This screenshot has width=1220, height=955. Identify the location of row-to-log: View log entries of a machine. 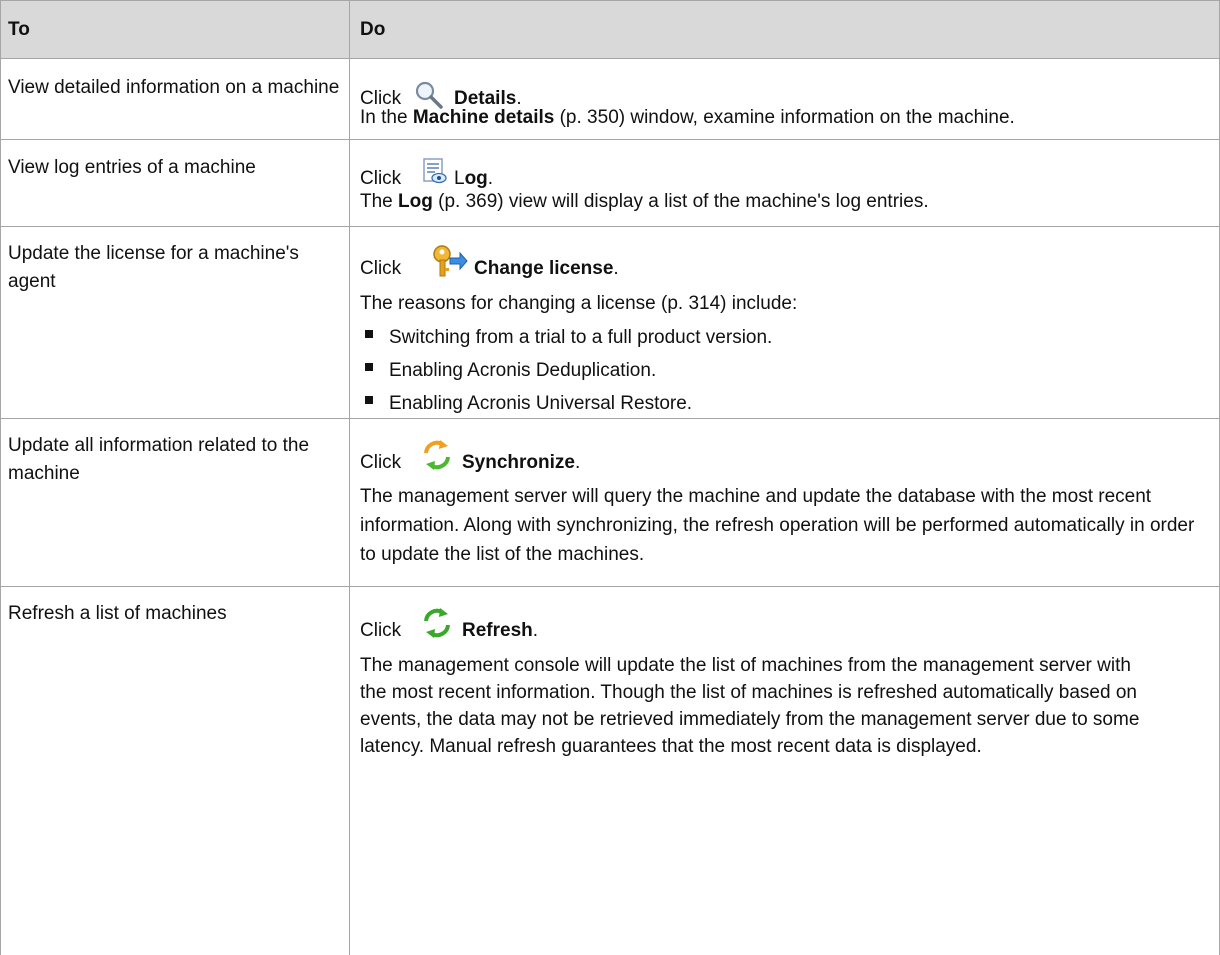
(132, 167).